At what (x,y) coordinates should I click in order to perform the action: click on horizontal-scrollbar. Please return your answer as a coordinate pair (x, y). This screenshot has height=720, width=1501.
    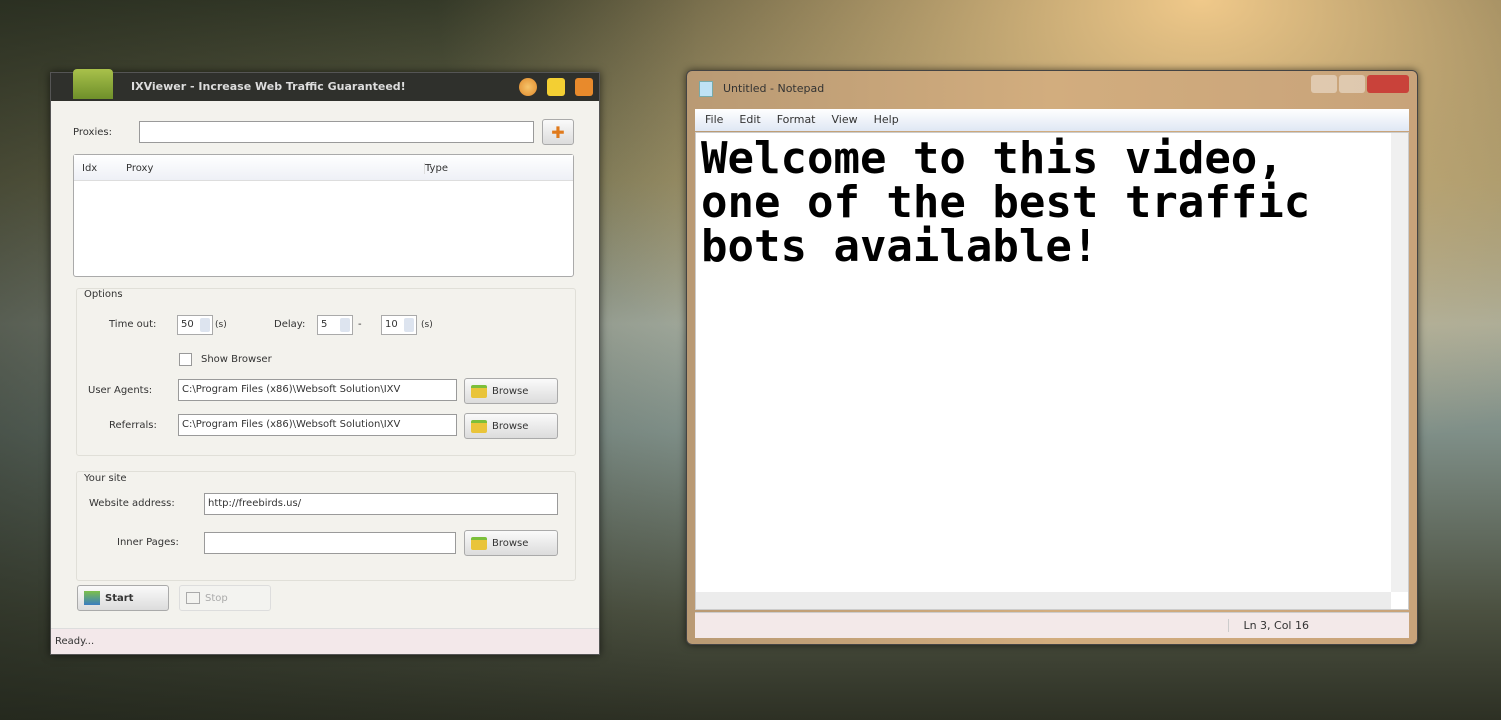
    Looking at the image, I should click on (1043, 600).